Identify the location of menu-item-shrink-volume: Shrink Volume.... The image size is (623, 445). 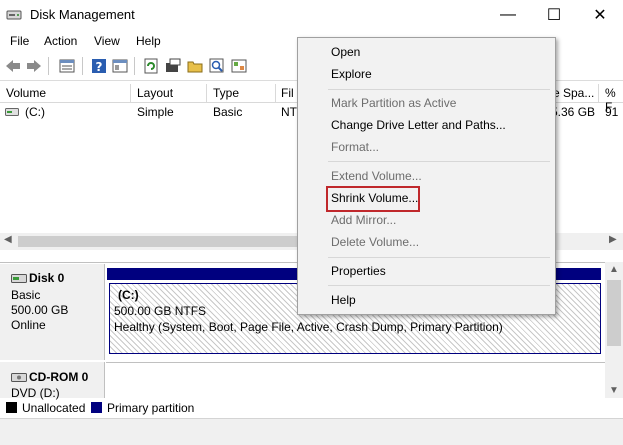
(374, 198).